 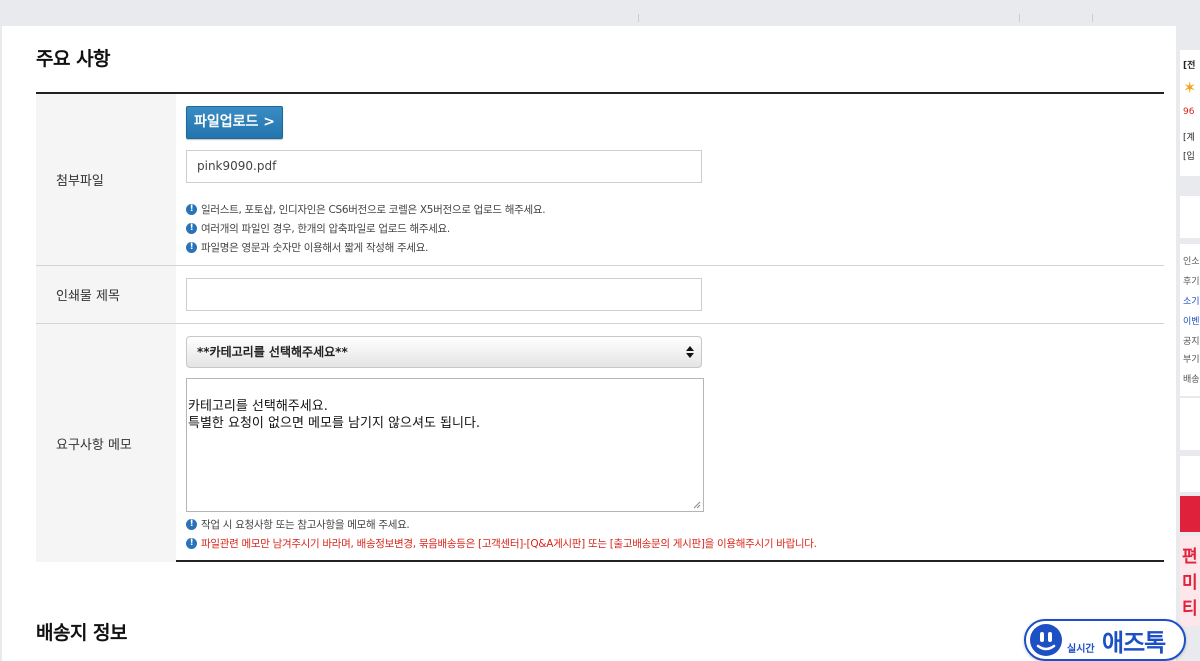 What do you see at coordinates (444, 352) in the screenshot?
I see `category-select: **카테고리를 선택해주세요**` at bounding box center [444, 352].